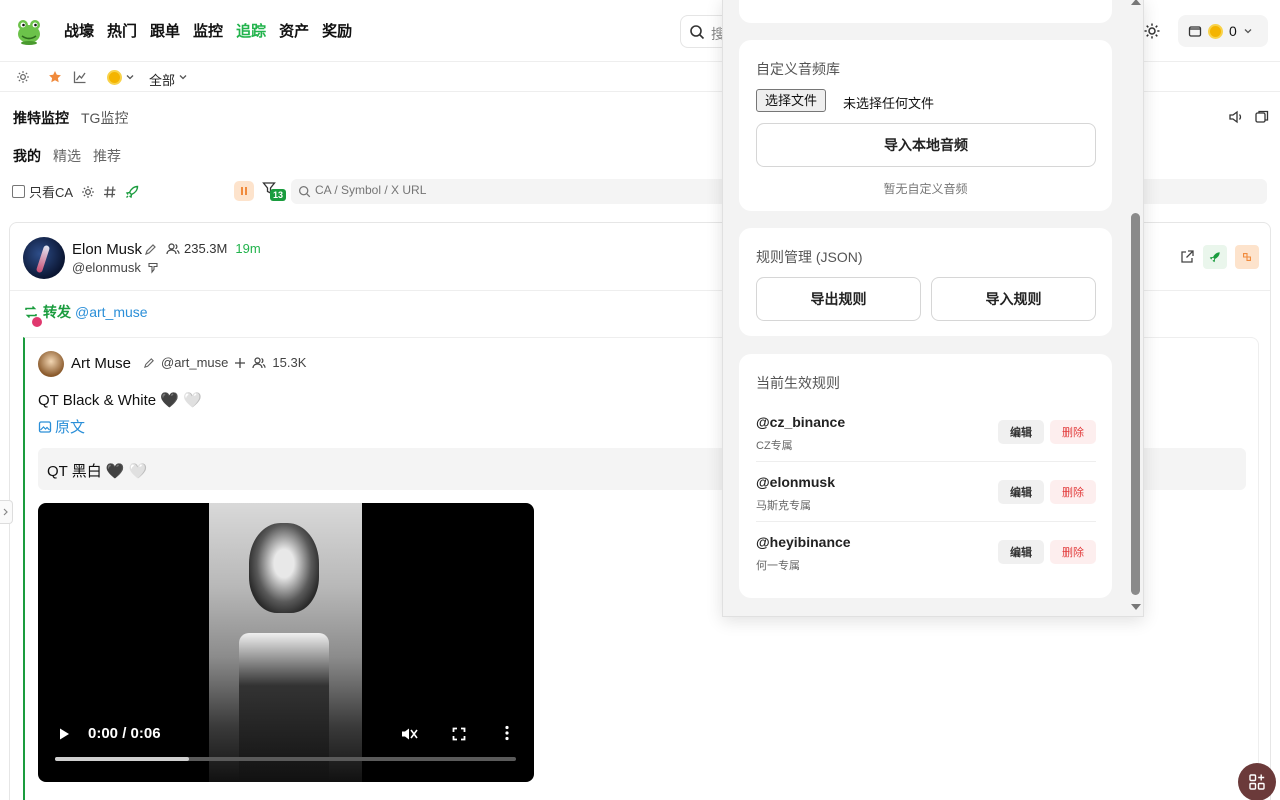  Describe the element at coordinates (23, 77) in the screenshot. I see `settings-gear-icon-small` at that location.